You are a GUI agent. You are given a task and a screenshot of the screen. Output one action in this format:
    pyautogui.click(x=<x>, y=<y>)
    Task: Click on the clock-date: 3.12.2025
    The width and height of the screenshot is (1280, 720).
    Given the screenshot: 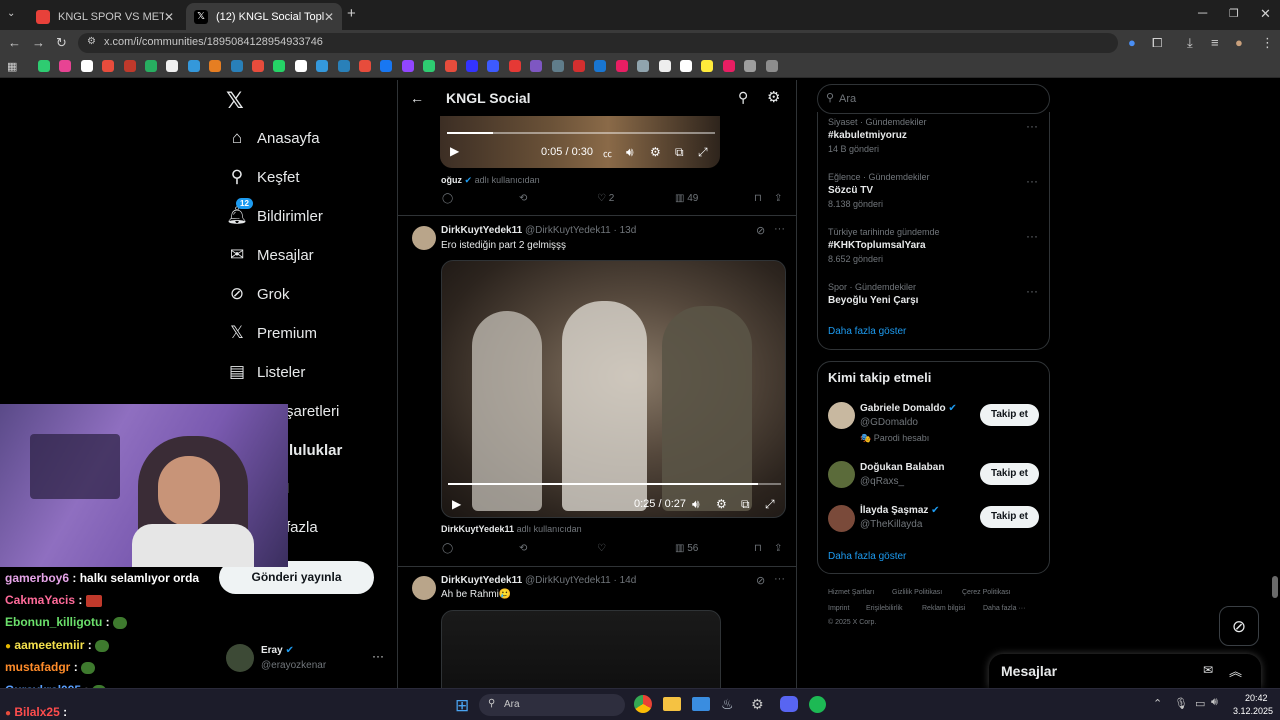 What is the action you would take?
    pyautogui.click(x=1253, y=711)
    